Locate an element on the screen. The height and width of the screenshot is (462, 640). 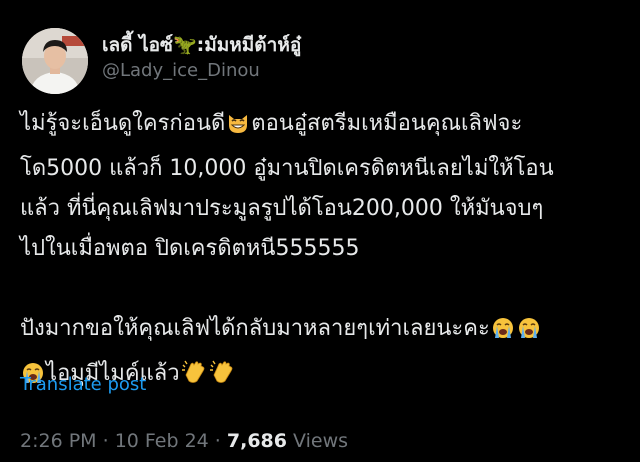
avatar is located at coordinates (55, 61).